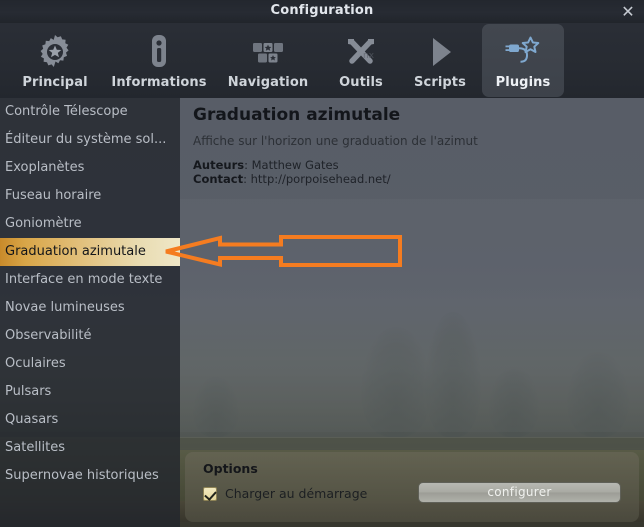  Describe the element at coordinates (90, 364) in the screenshot. I see `sidebar-item-oculaires: Oculaires` at that location.